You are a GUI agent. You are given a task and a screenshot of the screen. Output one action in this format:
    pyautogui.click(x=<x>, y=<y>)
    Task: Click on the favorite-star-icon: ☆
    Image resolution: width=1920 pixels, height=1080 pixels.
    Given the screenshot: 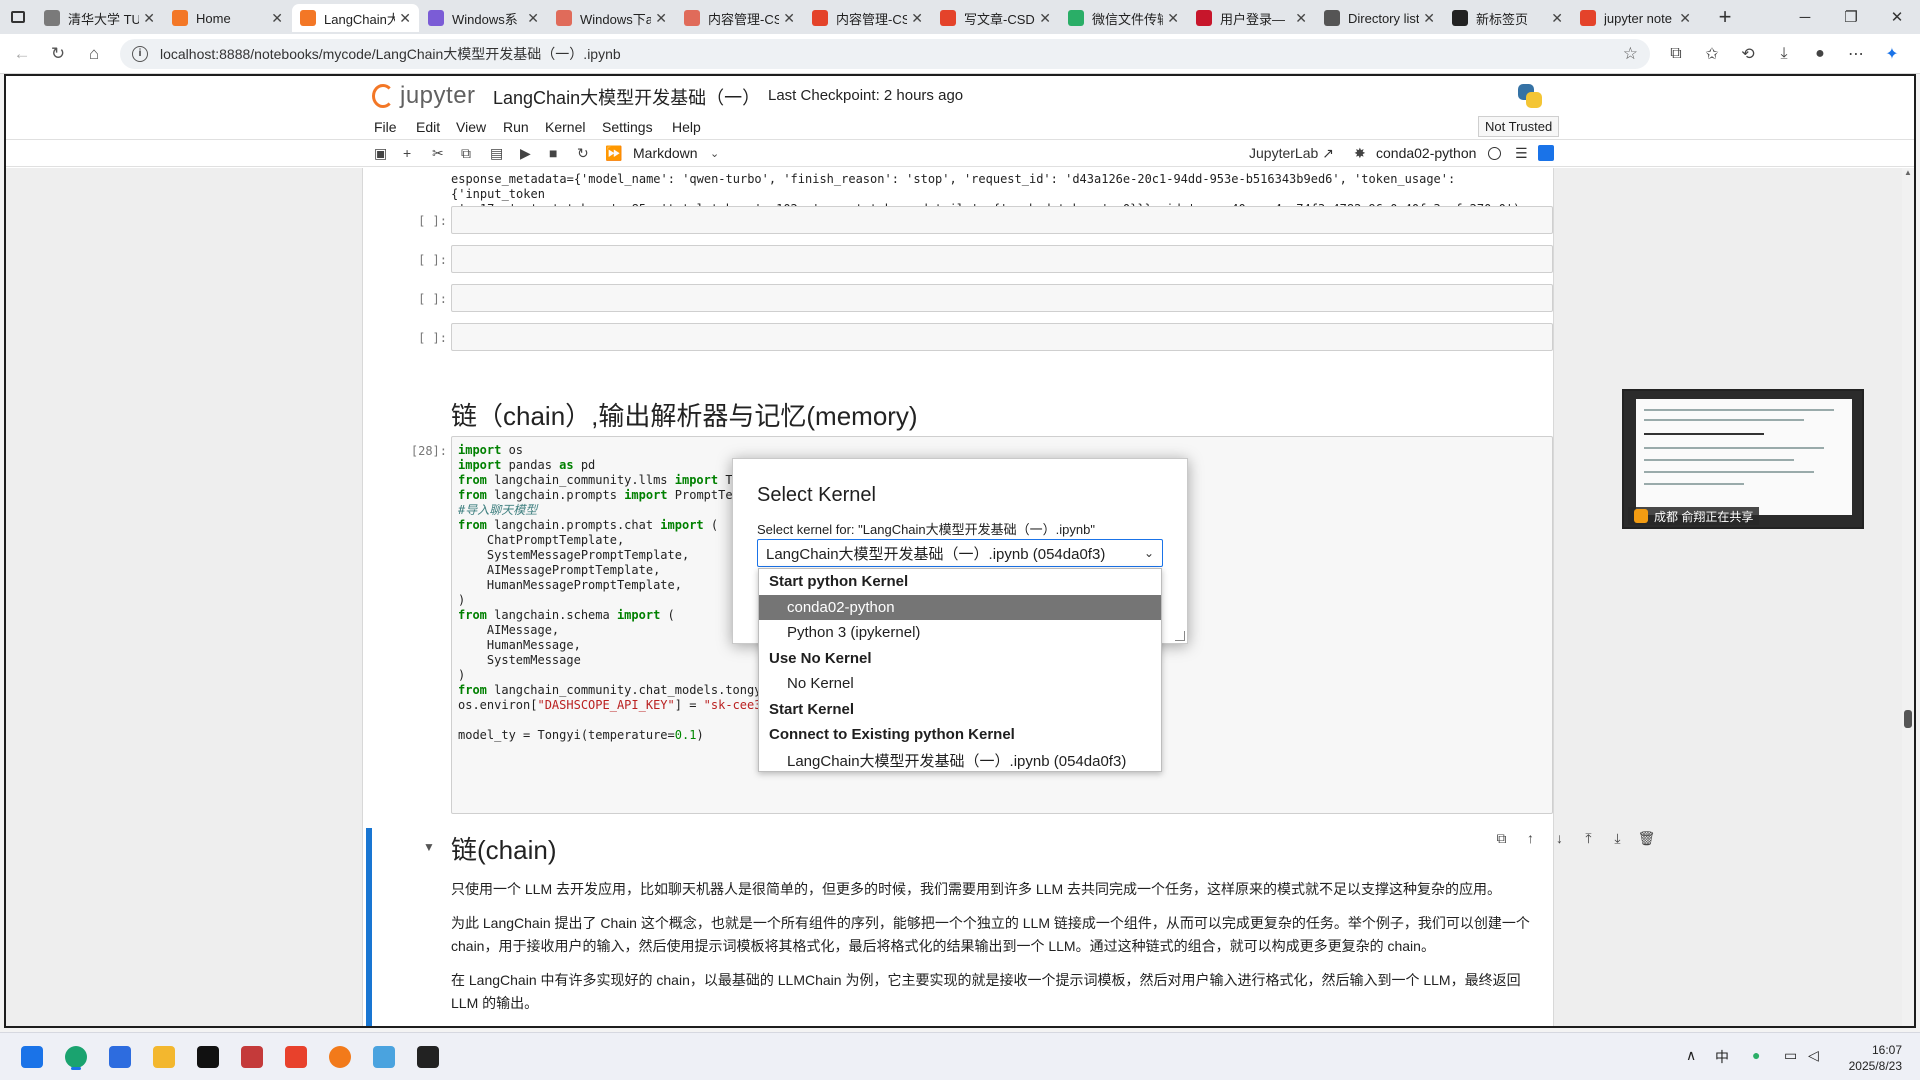 What is the action you would take?
    pyautogui.click(x=1630, y=54)
    